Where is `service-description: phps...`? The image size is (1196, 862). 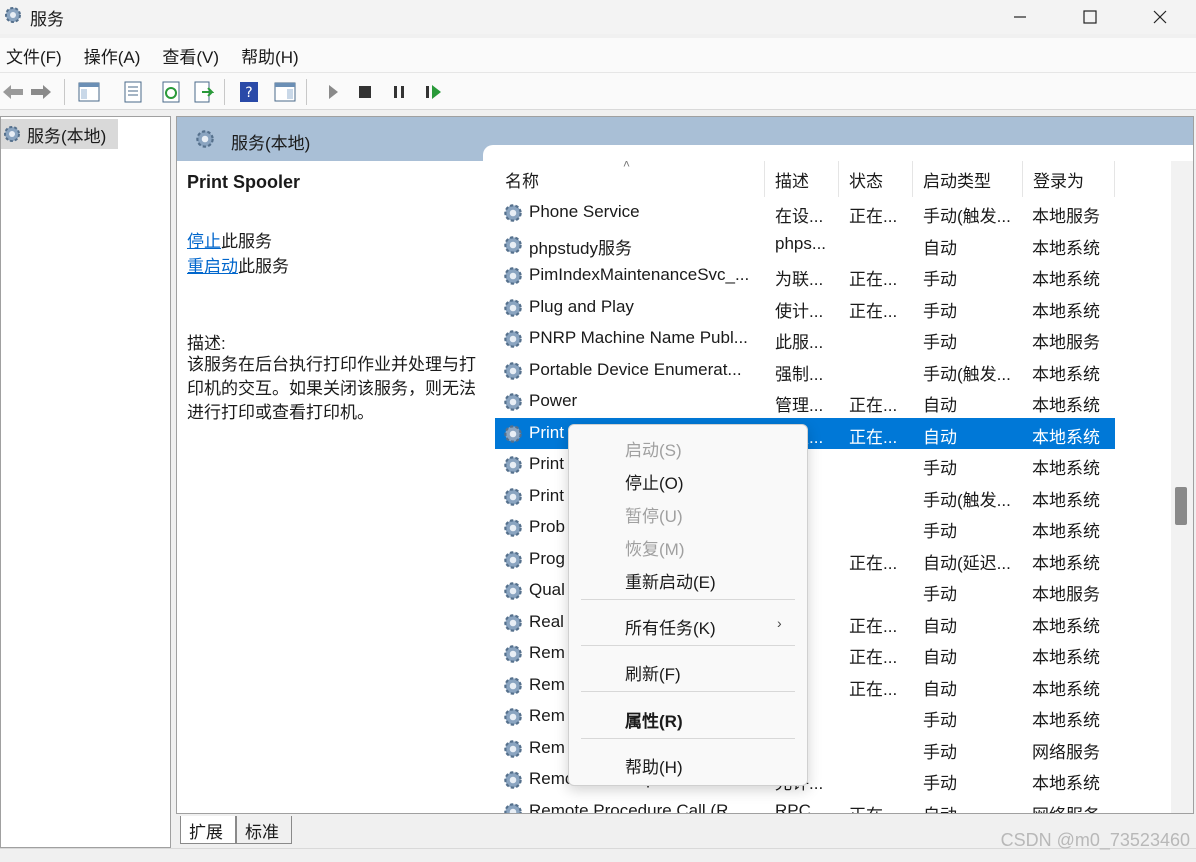
service-description: phps... is located at coordinates (801, 243).